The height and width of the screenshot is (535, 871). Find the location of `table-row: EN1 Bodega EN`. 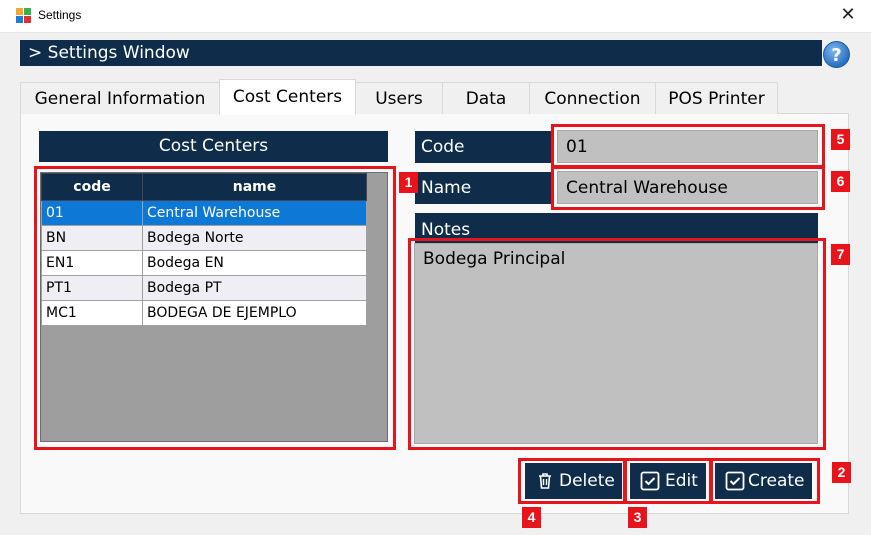

table-row: EN1 Bodega EN is located at coordinates (204, 263).